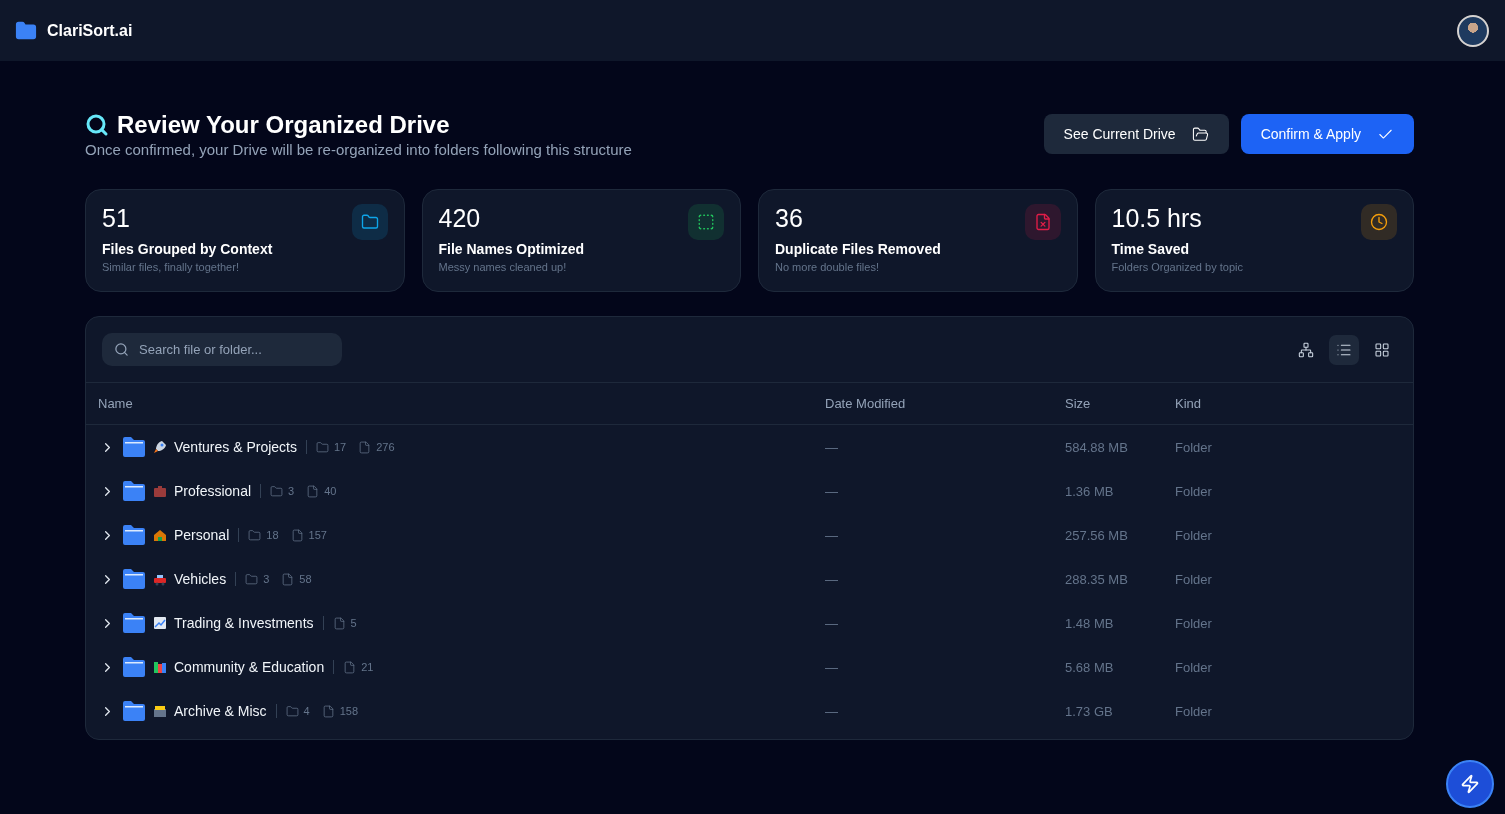 This screenshot has height=814, width=1505. What do you see at coordinates (330, 491) in the screenshot?
I see `file-count: 40` at bounding box center [330, 491].